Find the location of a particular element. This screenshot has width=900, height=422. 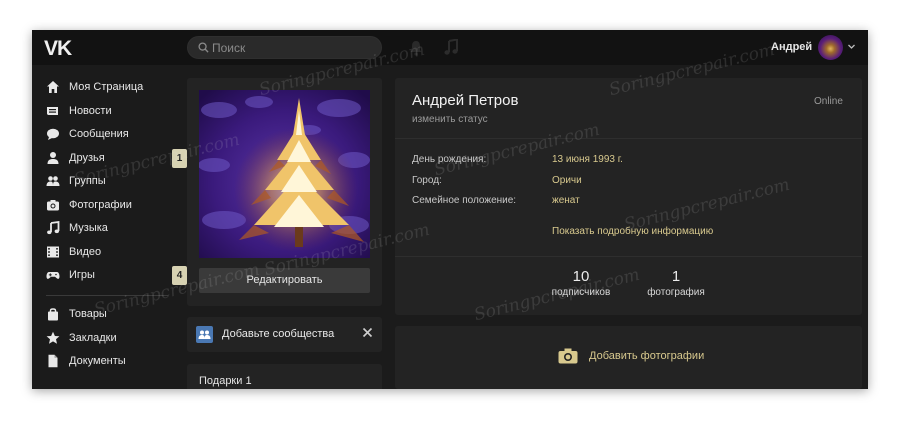

sidebar-item-label: Фотографии is located at coordinates (100, 205).